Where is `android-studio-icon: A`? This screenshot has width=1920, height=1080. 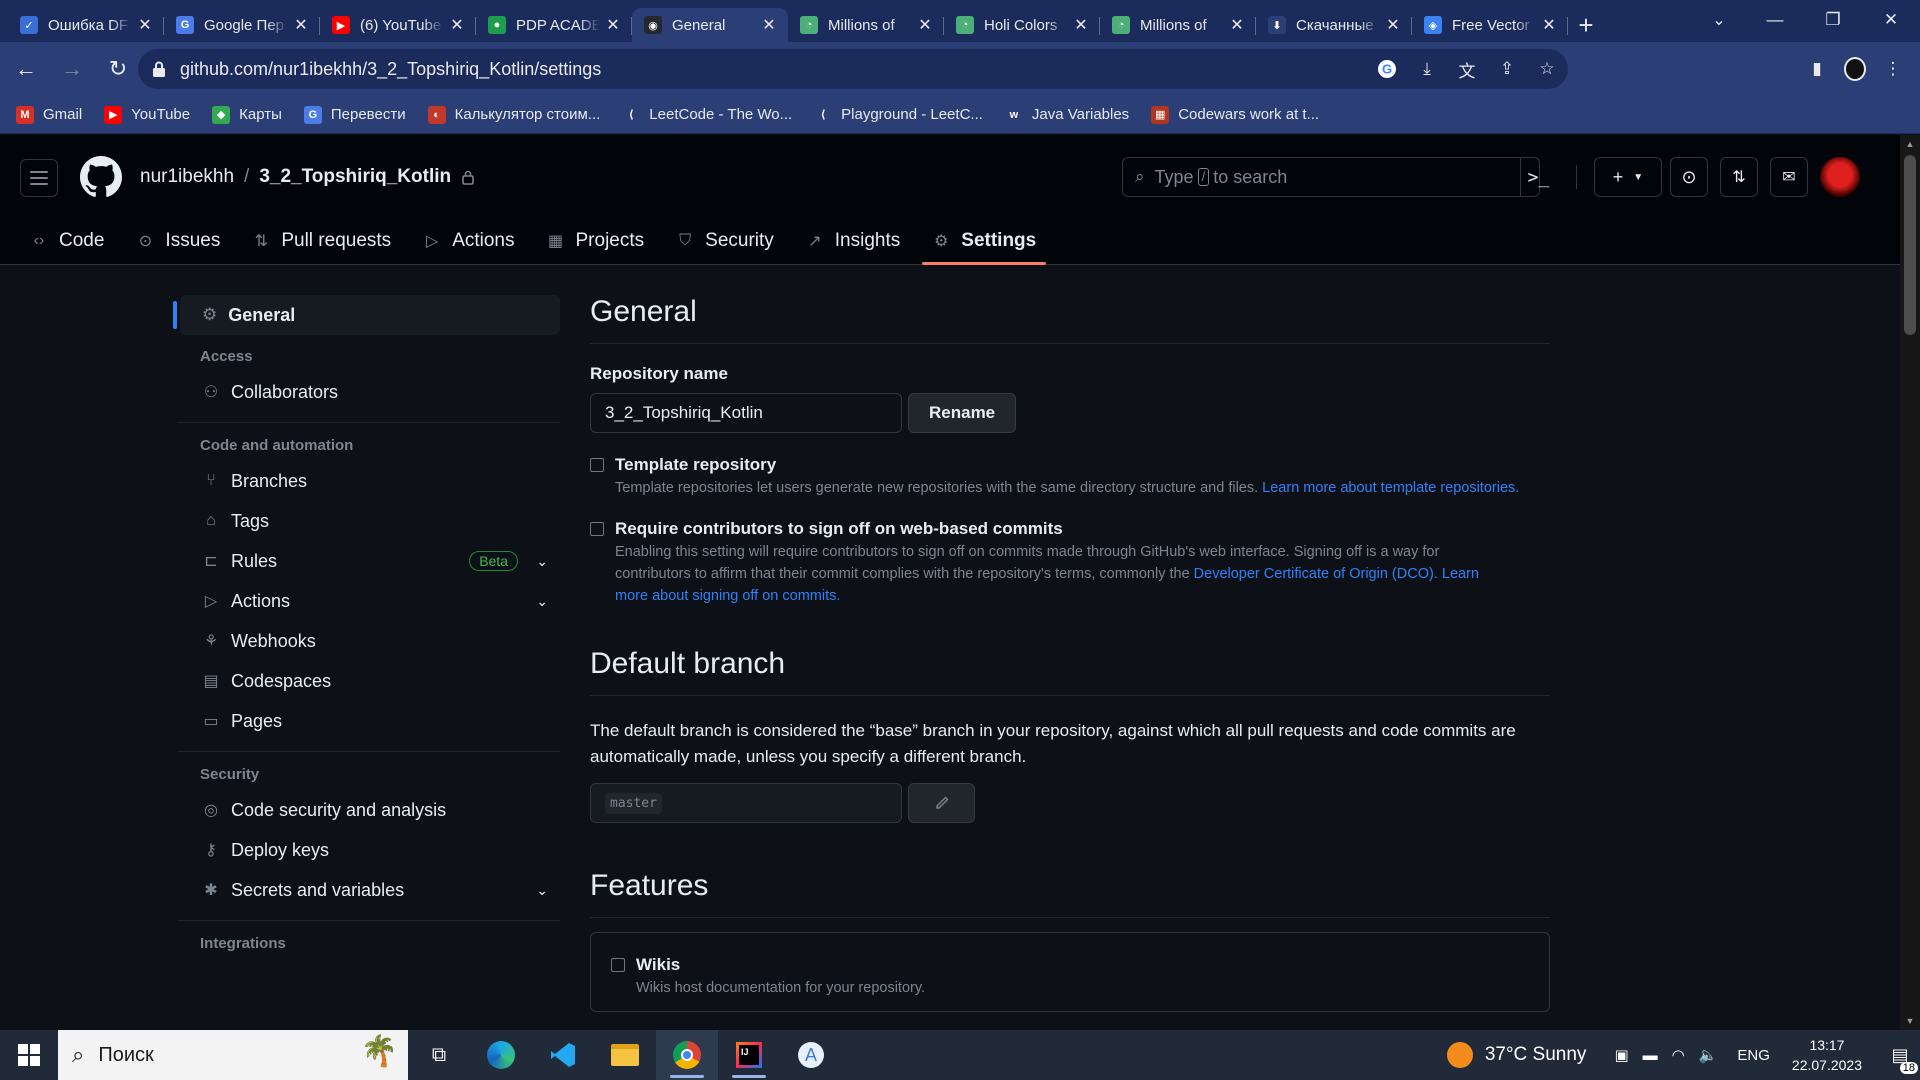
android-studio-icon: A is located at coordinates (811, 1055).